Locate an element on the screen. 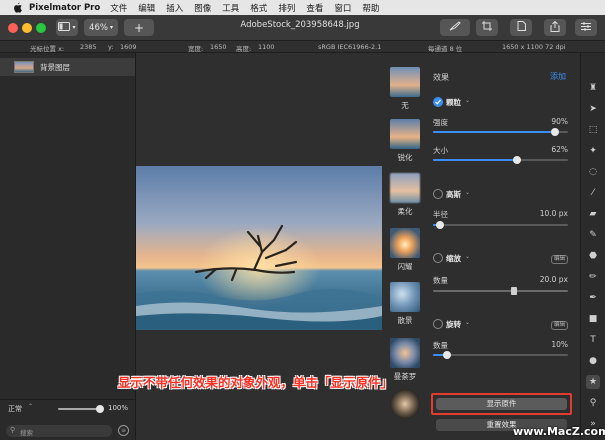 This screenshot has width=605, height=440. add-effect-button: 添加 is located at coordinates (558, 76).